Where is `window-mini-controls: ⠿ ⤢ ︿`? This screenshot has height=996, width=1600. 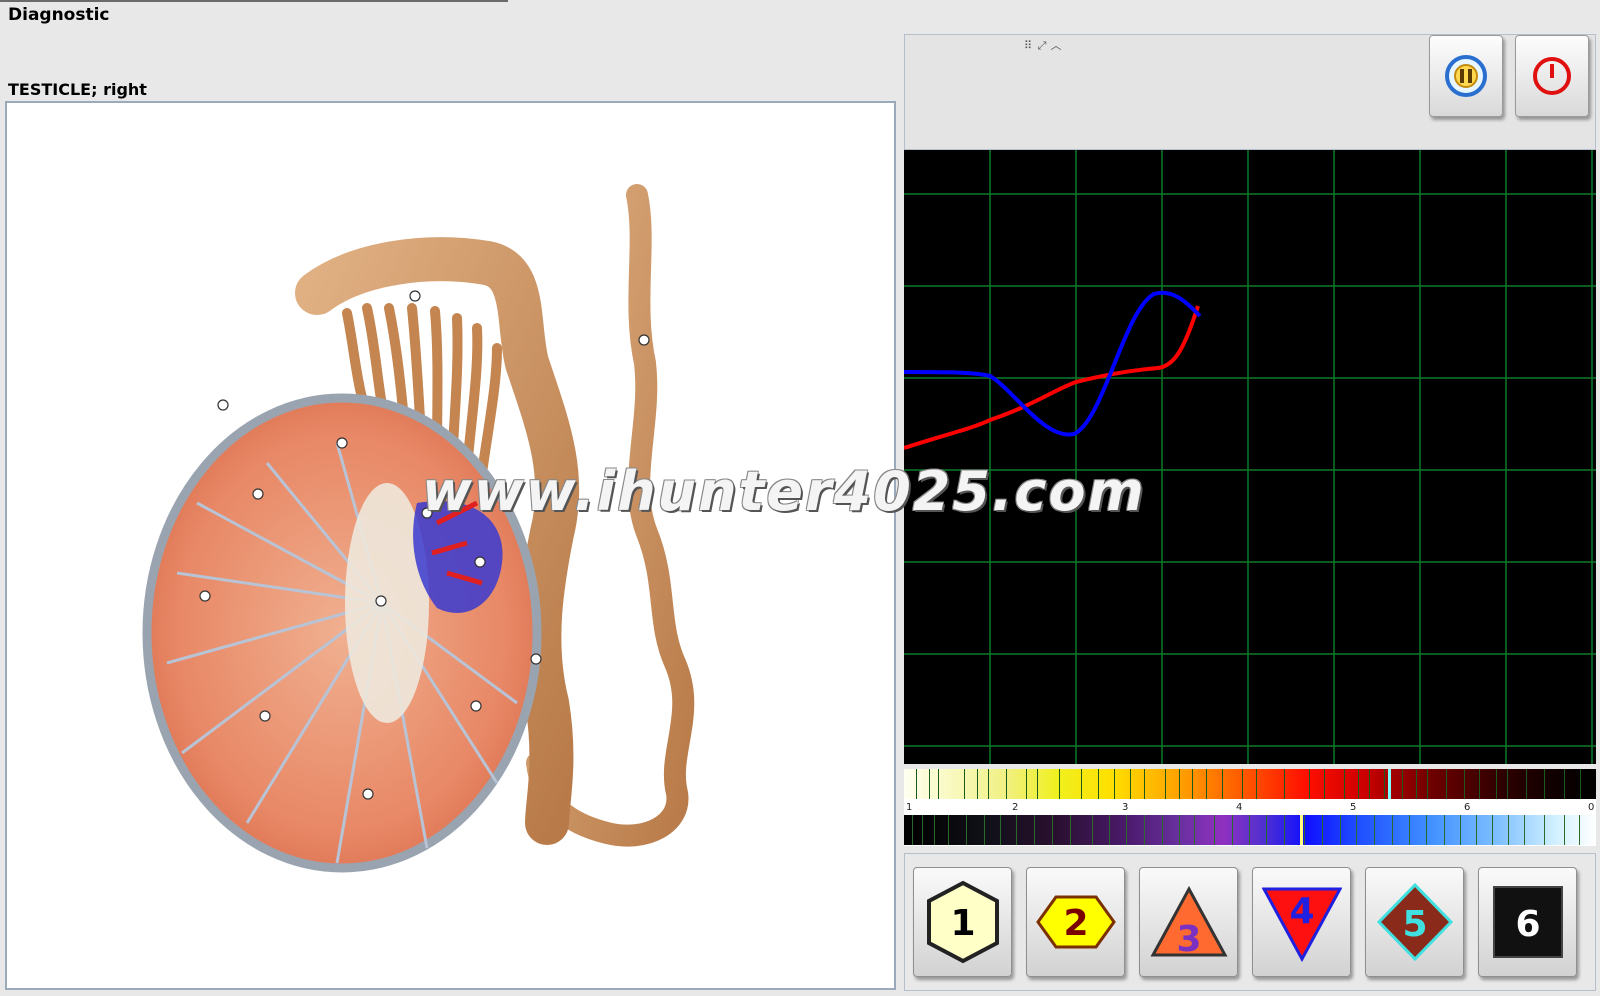 window-mini-controls: ⠿ ⤢ ︿ is located at coordinates (1045, 45).